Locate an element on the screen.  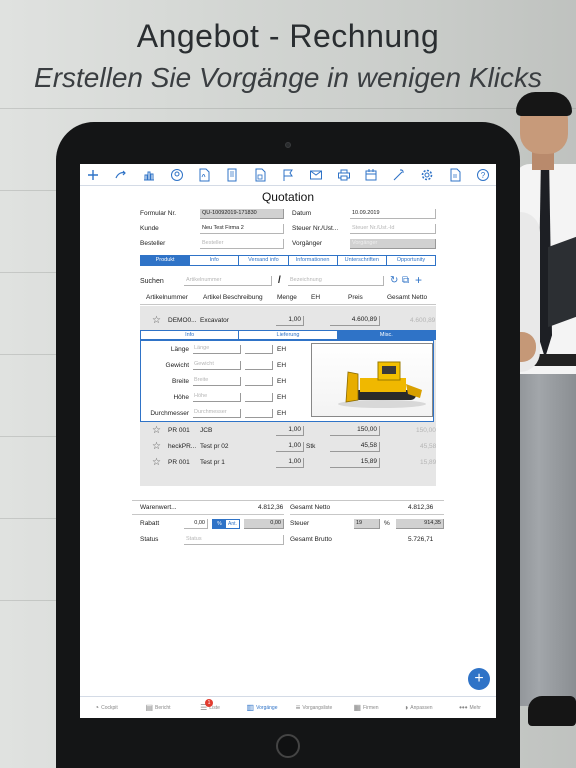
datum-field: 10.09.2019 is located at coordinates (393, 214).